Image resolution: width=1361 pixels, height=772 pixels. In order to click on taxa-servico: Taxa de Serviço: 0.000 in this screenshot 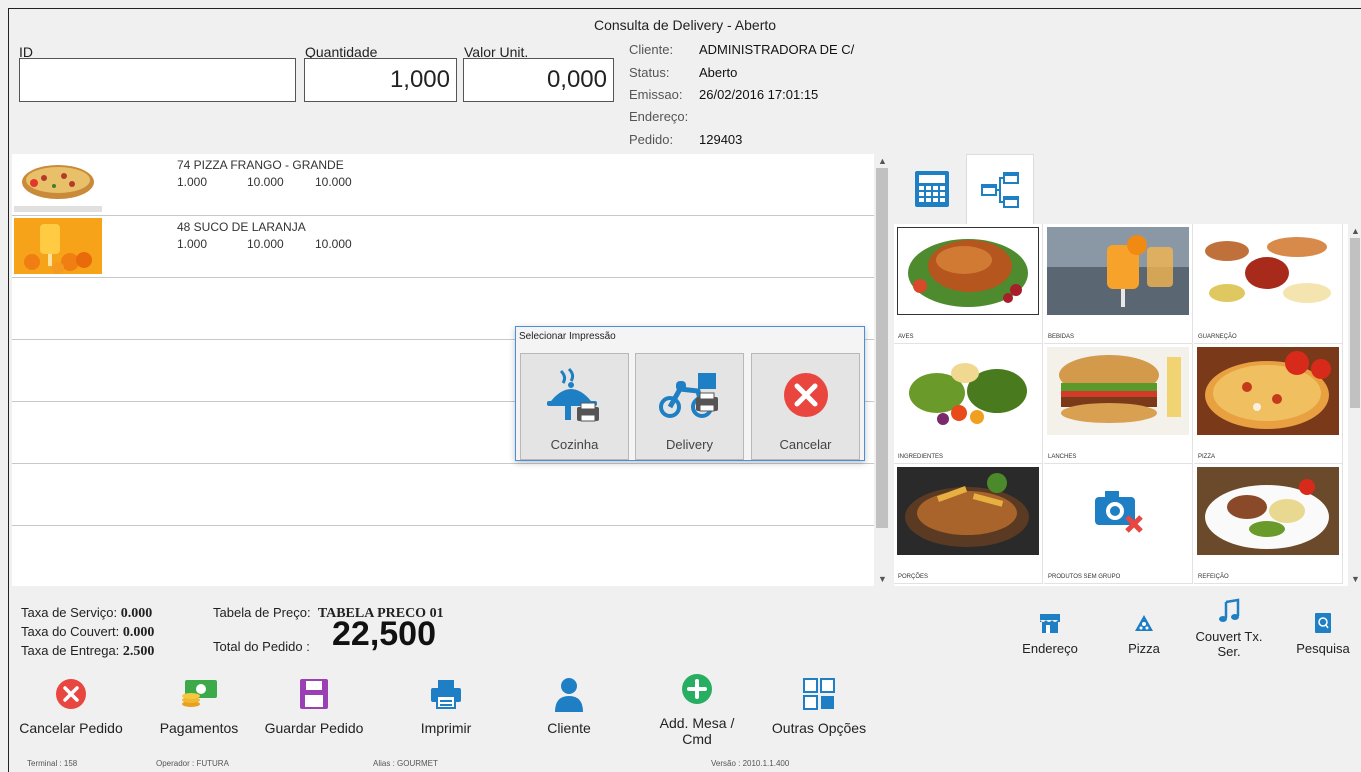, I will do `click(86, 613)`.